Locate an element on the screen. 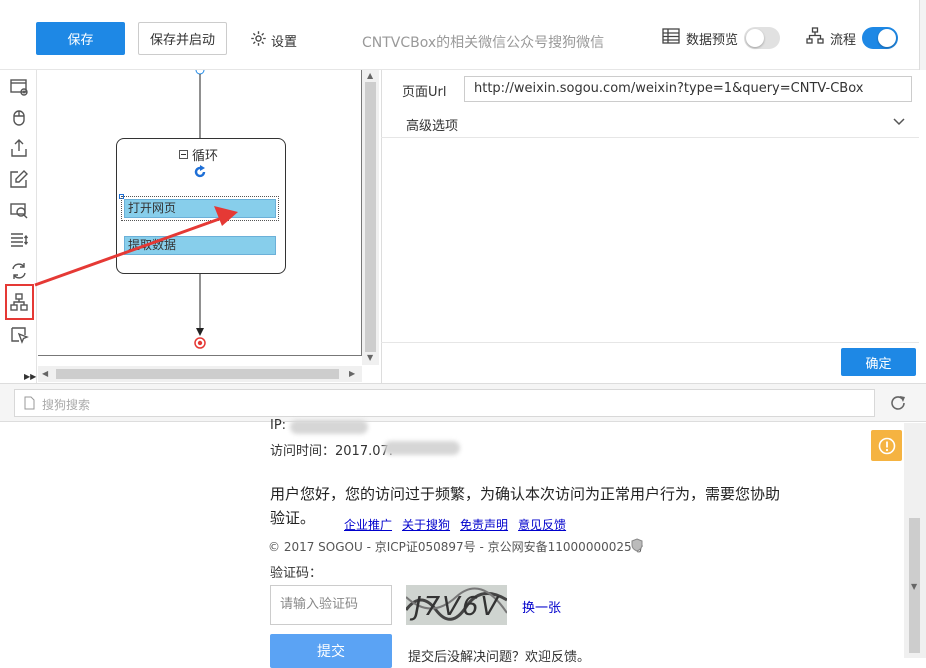  link-feedback: 意见反馈 is located at coordinates (542, 524).